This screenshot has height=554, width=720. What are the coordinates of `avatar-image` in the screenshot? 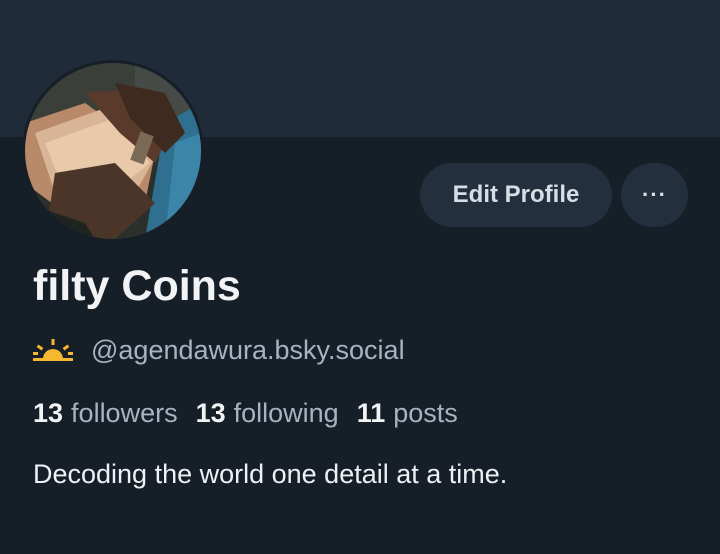 It's located at (113, 151).